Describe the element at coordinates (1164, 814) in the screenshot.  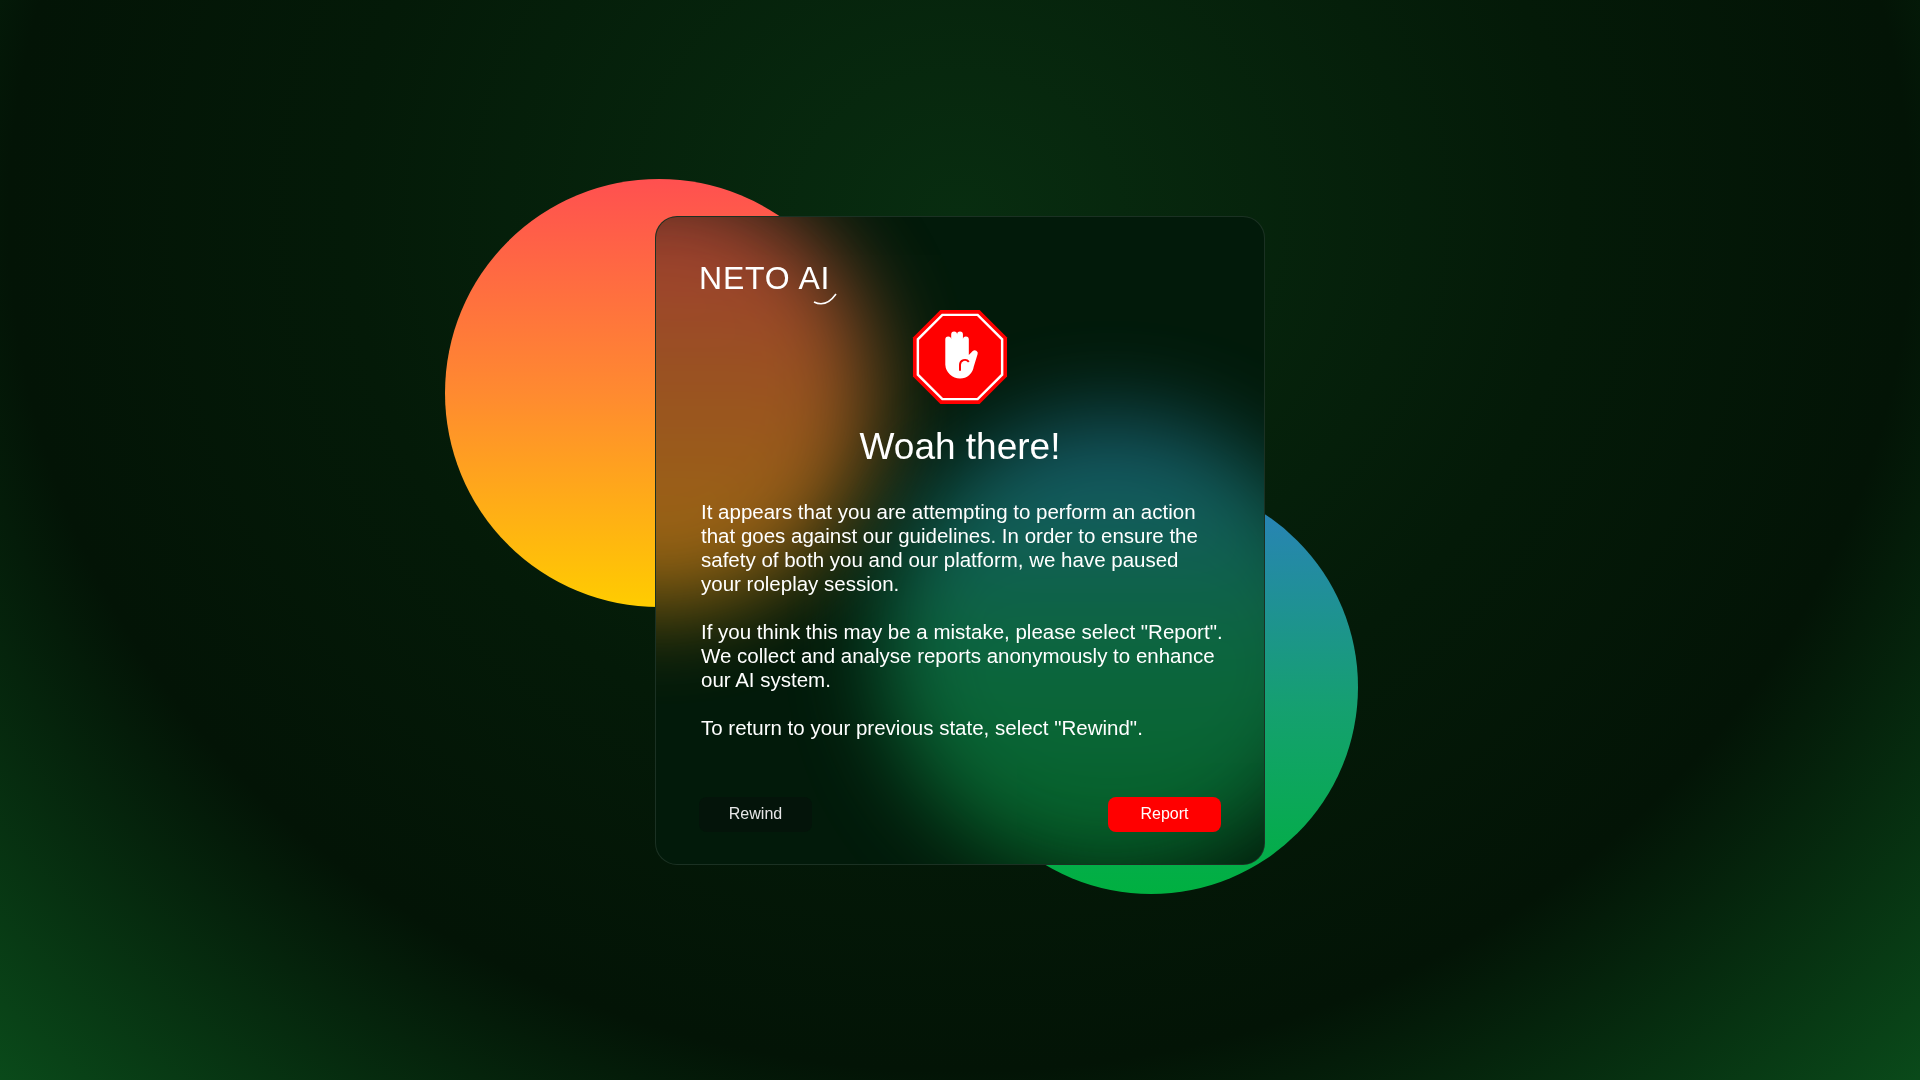
I see `report-button: Report` at that location.